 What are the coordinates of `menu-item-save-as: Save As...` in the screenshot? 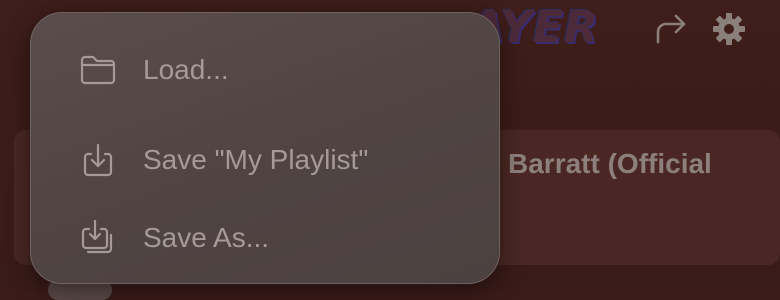 It's located at (265, 238).